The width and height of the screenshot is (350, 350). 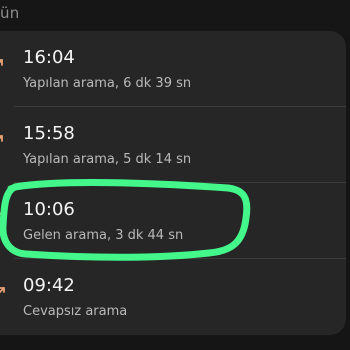 What do you see at coordinates (49, 133) in the screenshot?
I see `call-time: 15:58` at bounding box center [49, 133].